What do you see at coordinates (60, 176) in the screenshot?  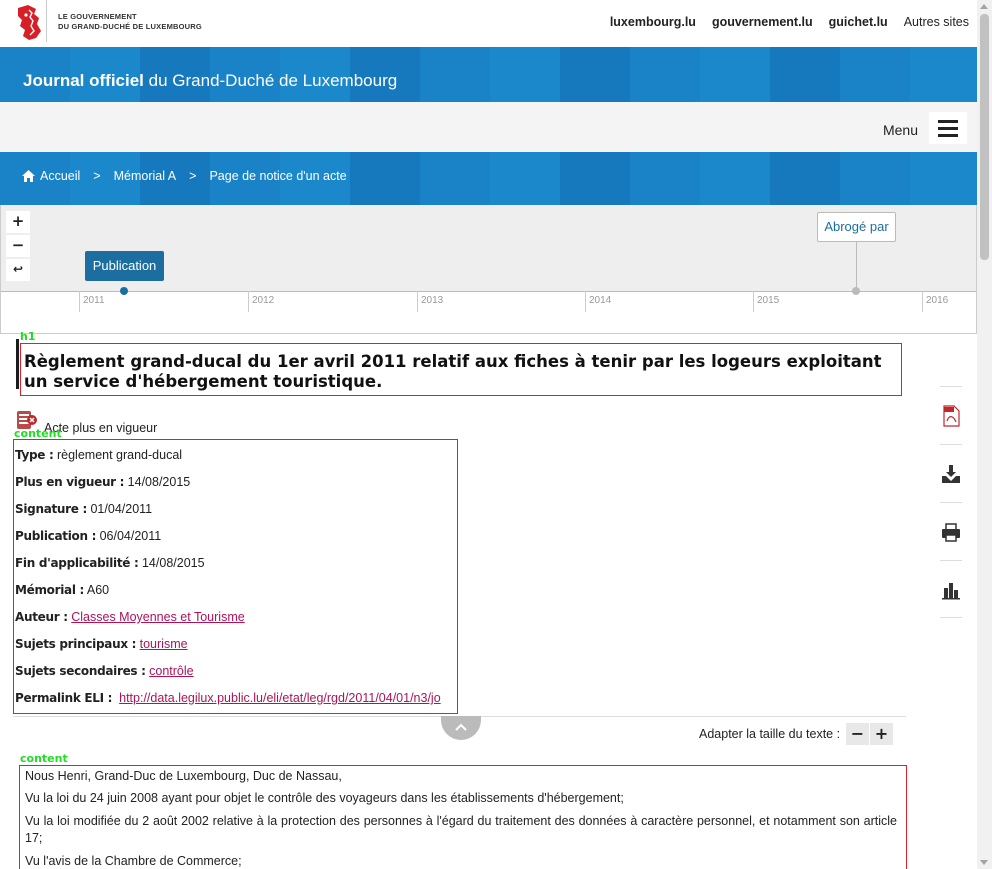 I see `breadcrumb-accueil: Accueil` at bounding box center [60, 176].